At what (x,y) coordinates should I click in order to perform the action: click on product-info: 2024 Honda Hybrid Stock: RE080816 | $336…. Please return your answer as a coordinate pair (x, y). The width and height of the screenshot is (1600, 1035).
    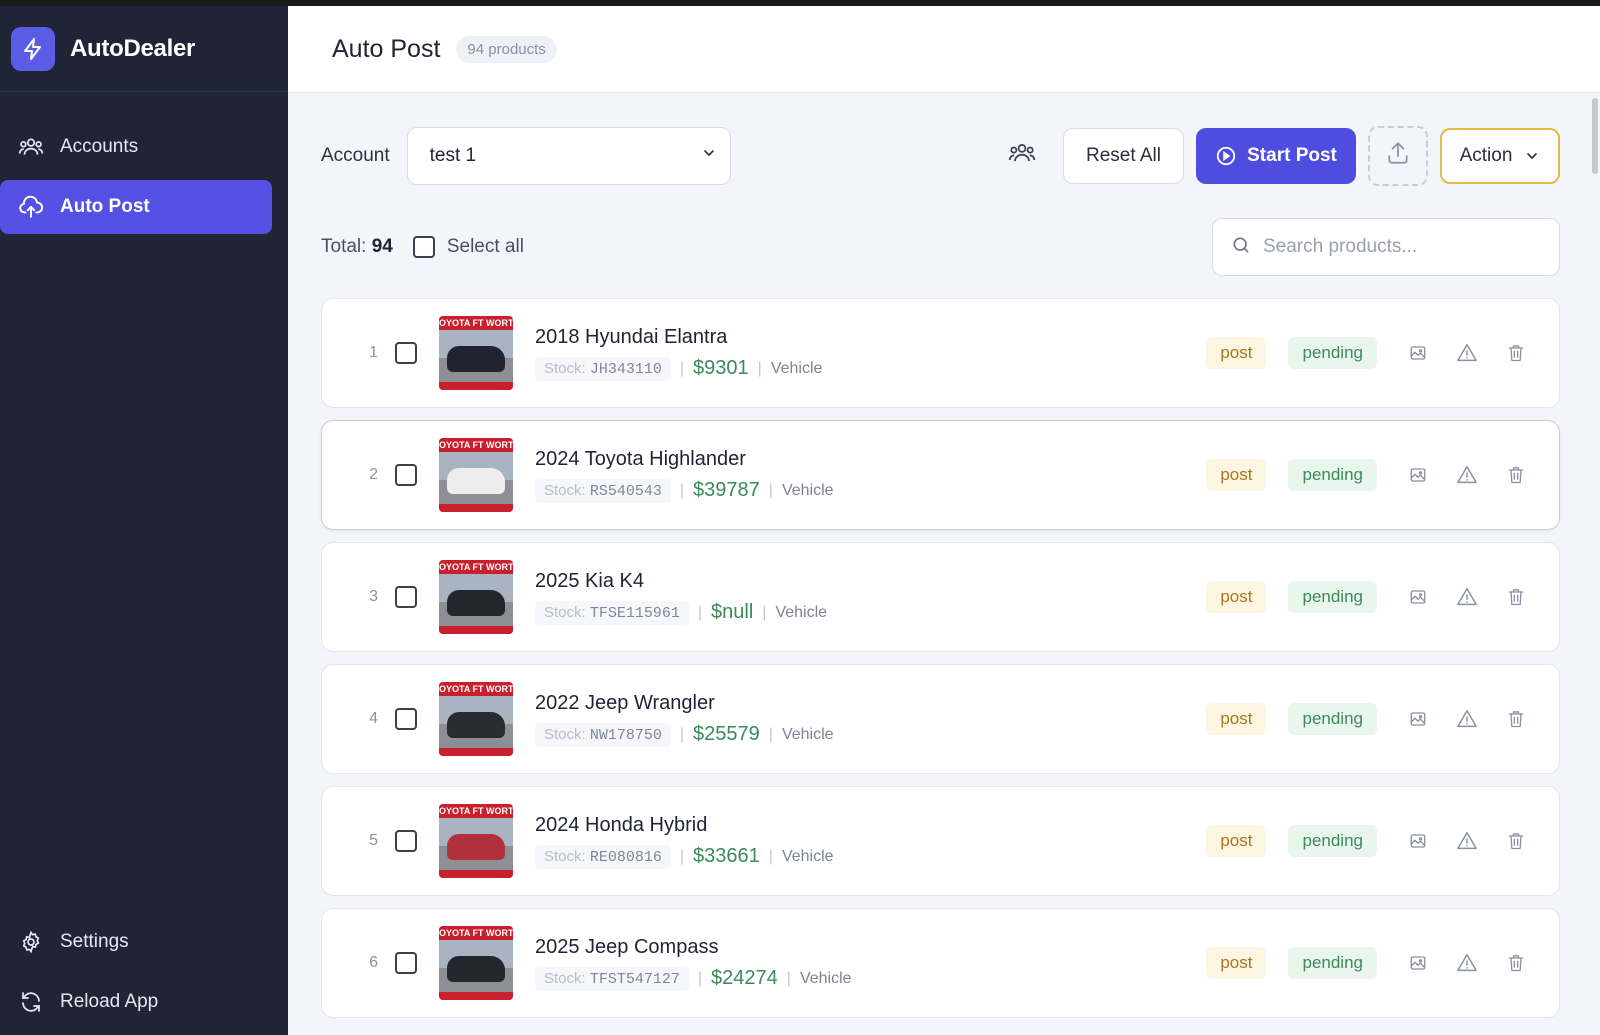
    Looking at the image, I should click on (684, 841).